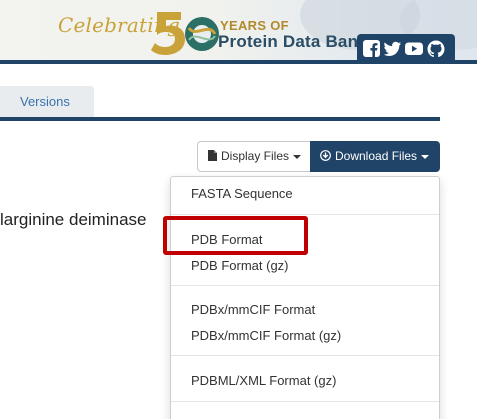 This screenshot has height=419, width=477. What do you see at coordinates (436, 48) in the screenshot?
I see `github-icon` at bounding box center [436, 48].